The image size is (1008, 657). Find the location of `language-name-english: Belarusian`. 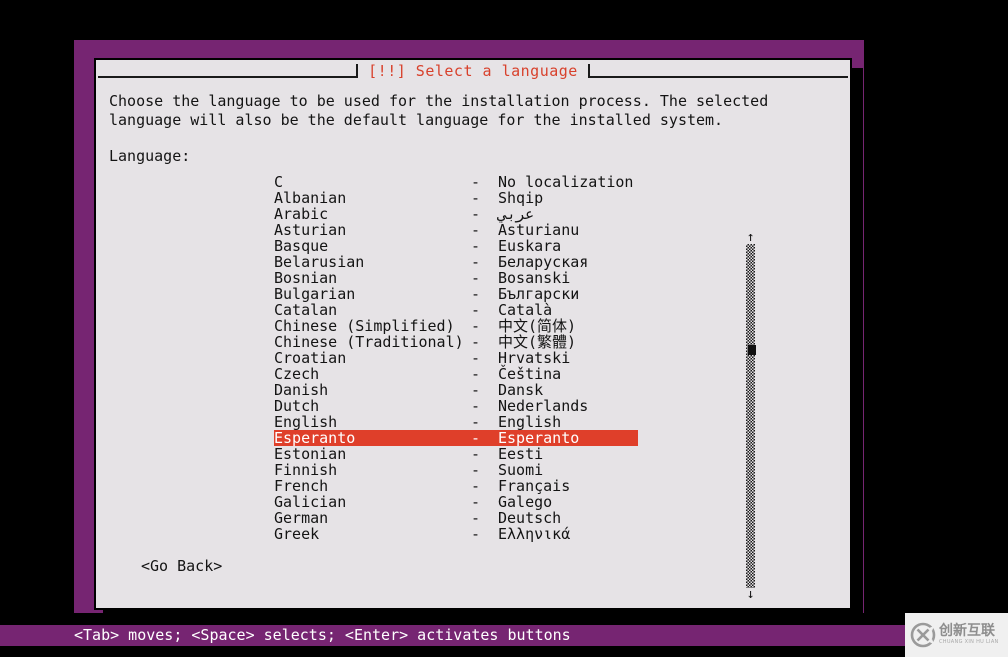

language-name-english: Belarusian is located at coordinates (319, 262).